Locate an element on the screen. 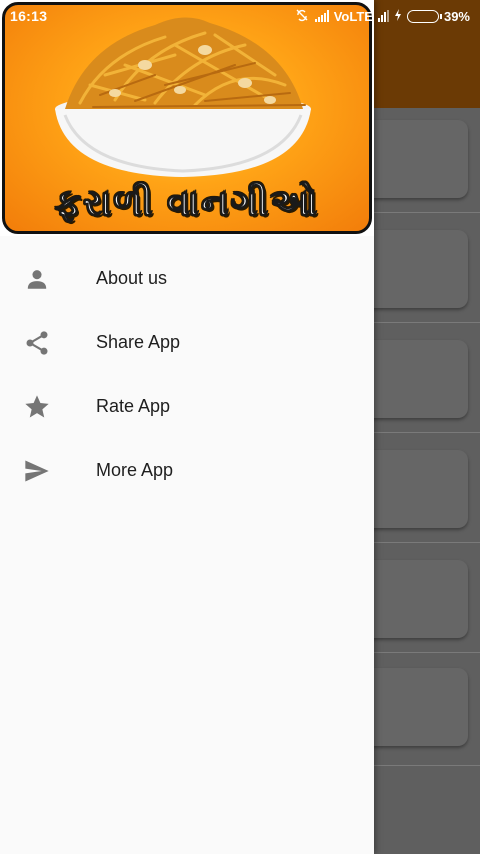 The height and width of the screenshot is (854, 480). battery-icon is located at coordinates (424, 16).